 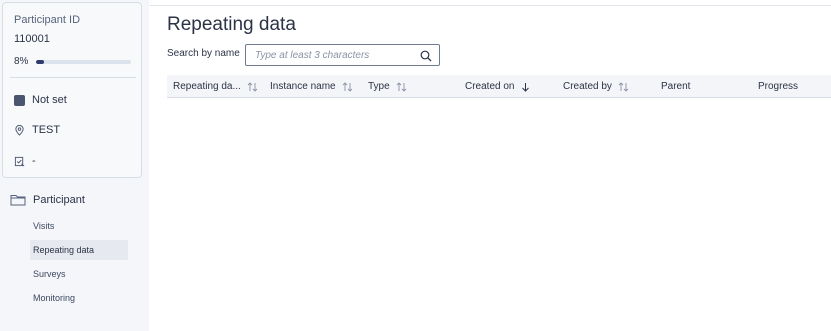 I want to click on participant-card: Participant ID 110001 8% Not set TEST -, so click(x=72, y=90).